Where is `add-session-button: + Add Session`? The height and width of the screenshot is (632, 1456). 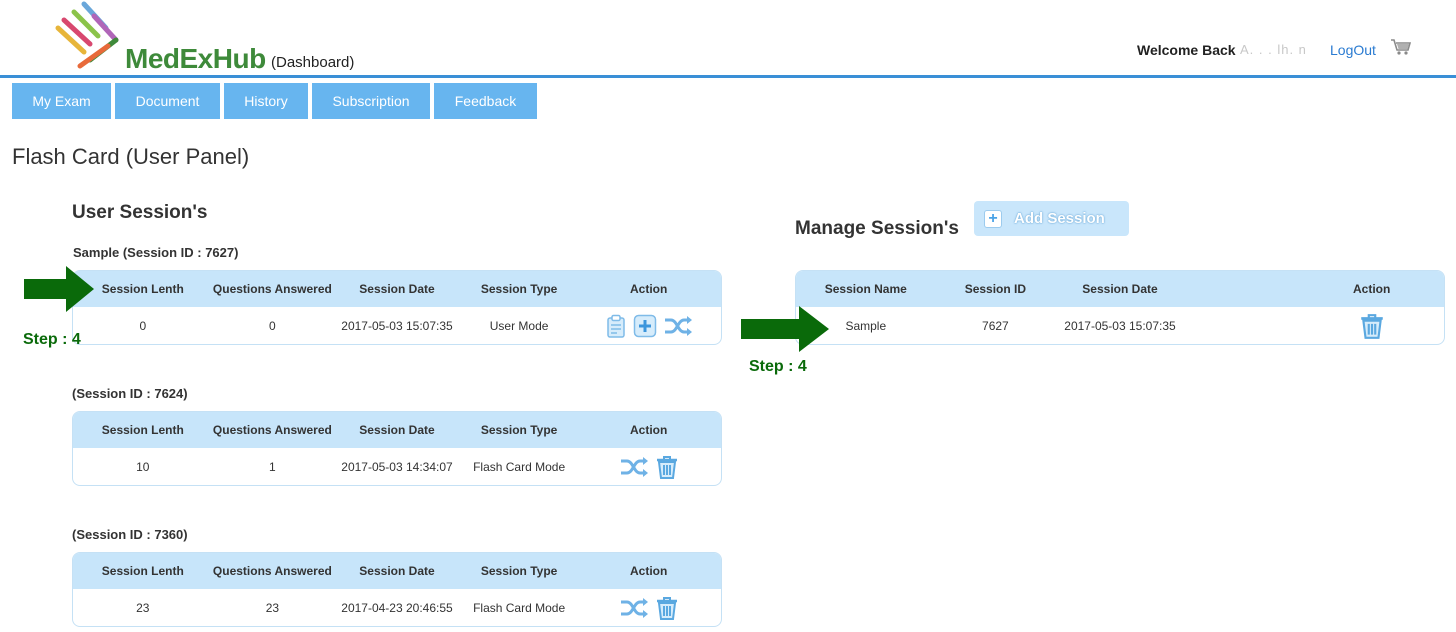
add-session-button: + Add Session is located at coordinates (1051, 218).